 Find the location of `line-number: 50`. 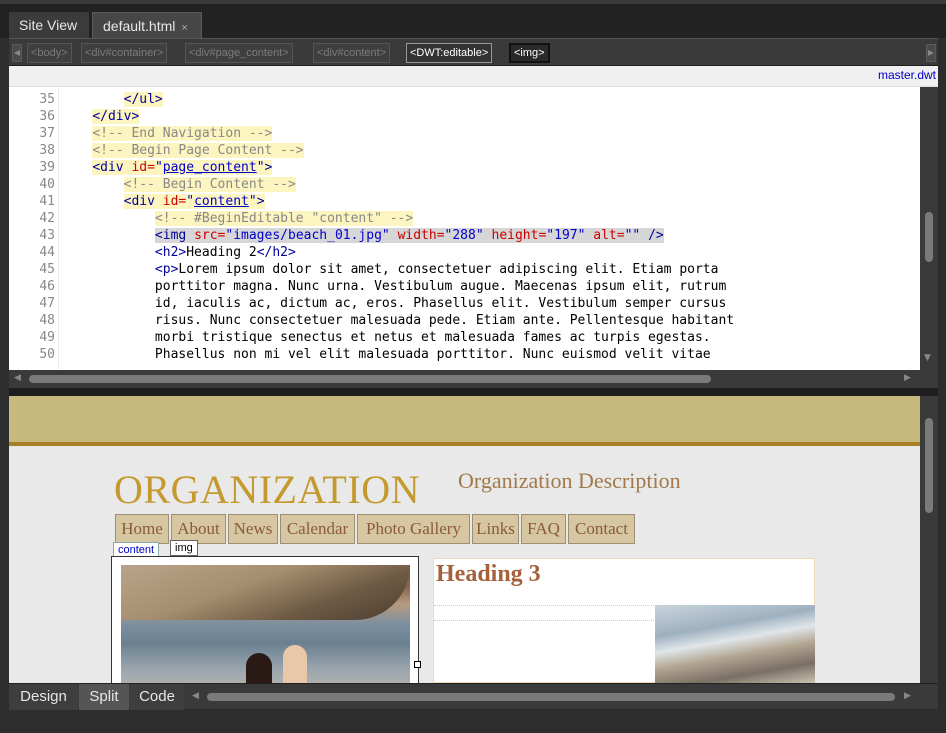

line-number: 50 is located at coordinates (47, 354).